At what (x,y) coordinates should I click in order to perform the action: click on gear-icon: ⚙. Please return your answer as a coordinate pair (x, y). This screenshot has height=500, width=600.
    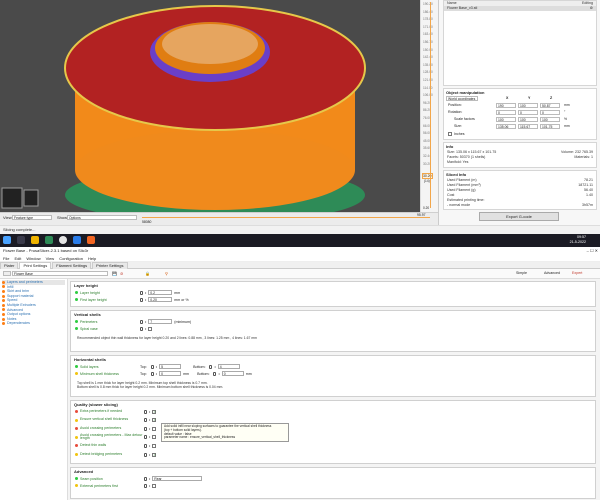
    Looking at the image, I should click on (591, 8).